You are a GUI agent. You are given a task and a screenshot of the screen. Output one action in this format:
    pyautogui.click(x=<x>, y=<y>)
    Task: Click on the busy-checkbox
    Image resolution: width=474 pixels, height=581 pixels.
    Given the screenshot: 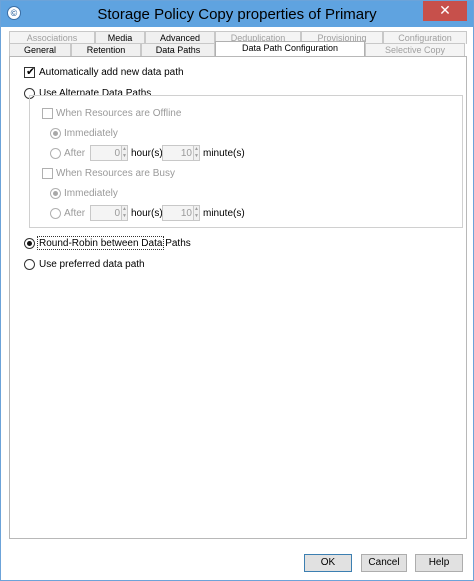 What is the action you would take?
    pyautogui.click(x=47, y=173)
    